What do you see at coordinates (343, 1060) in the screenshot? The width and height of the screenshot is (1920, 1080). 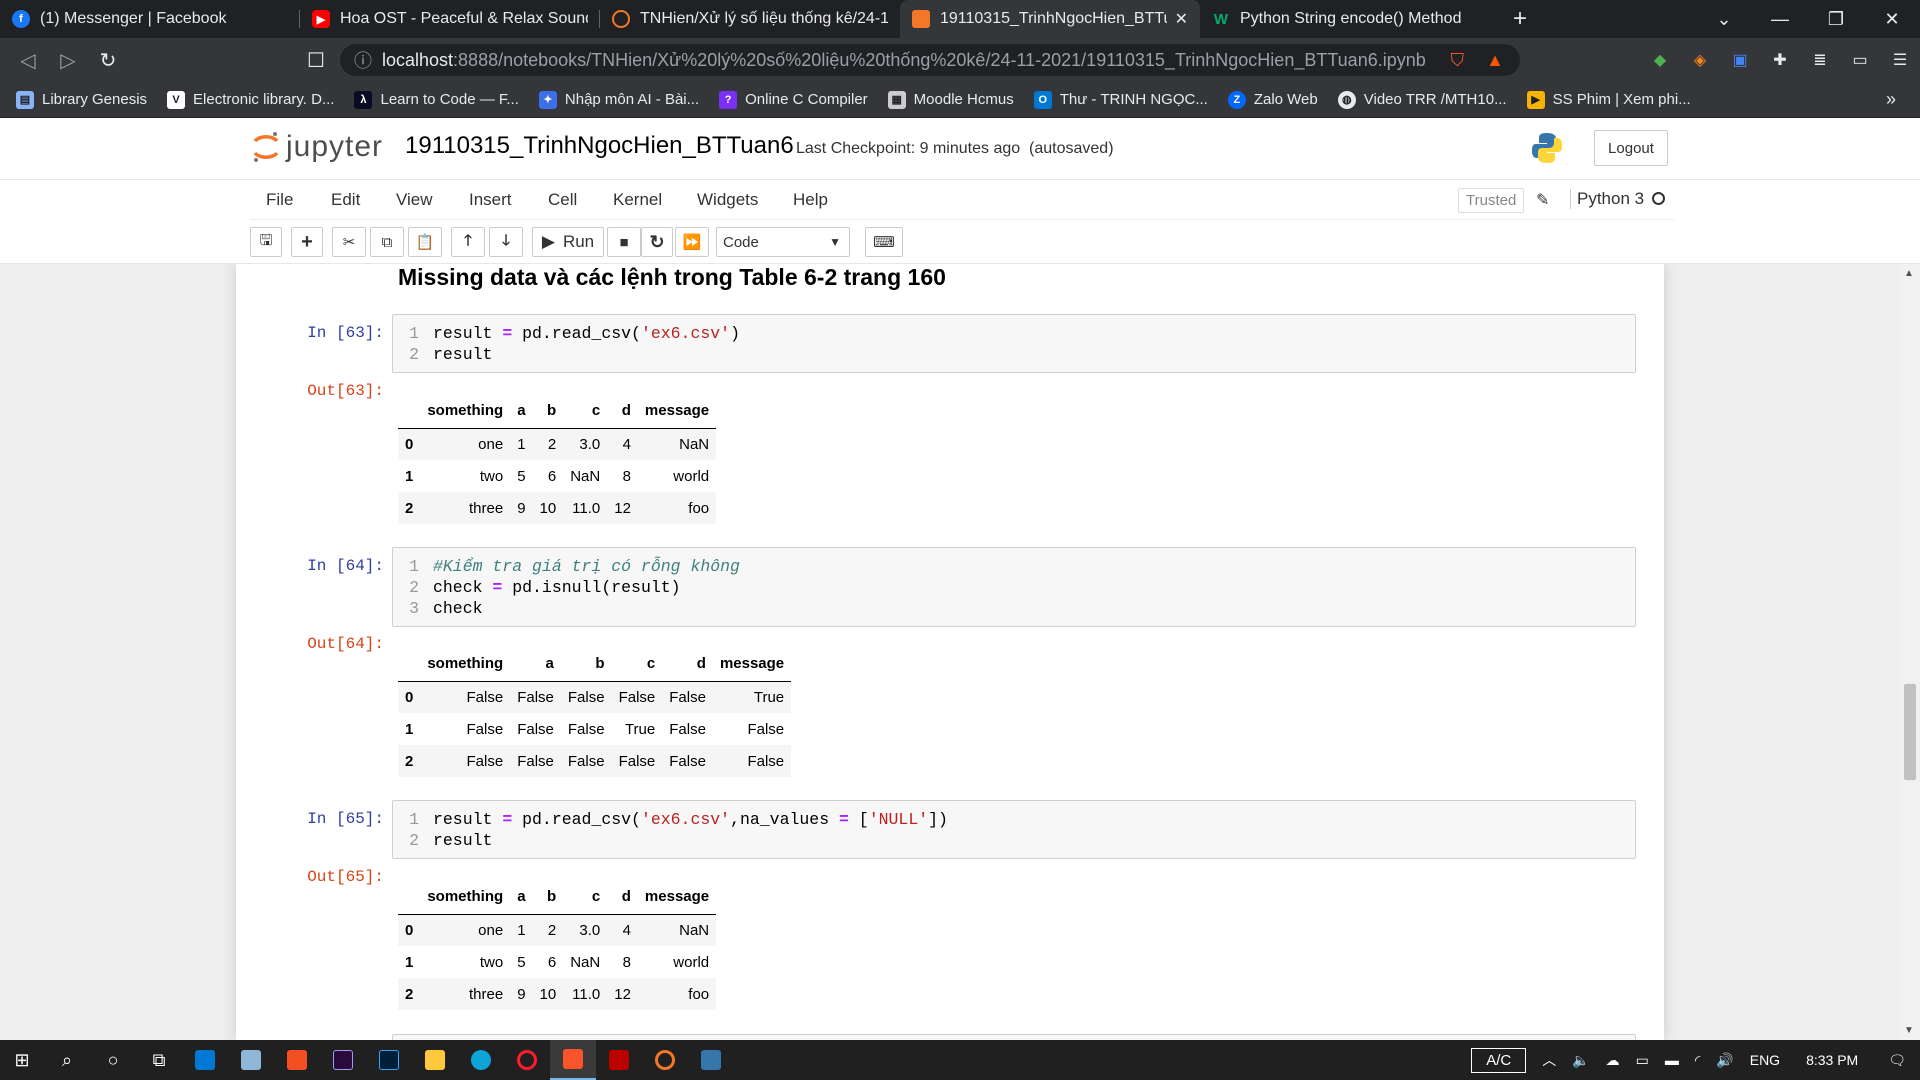 I see `premiere-icon` at bounding box center [343, 1060].